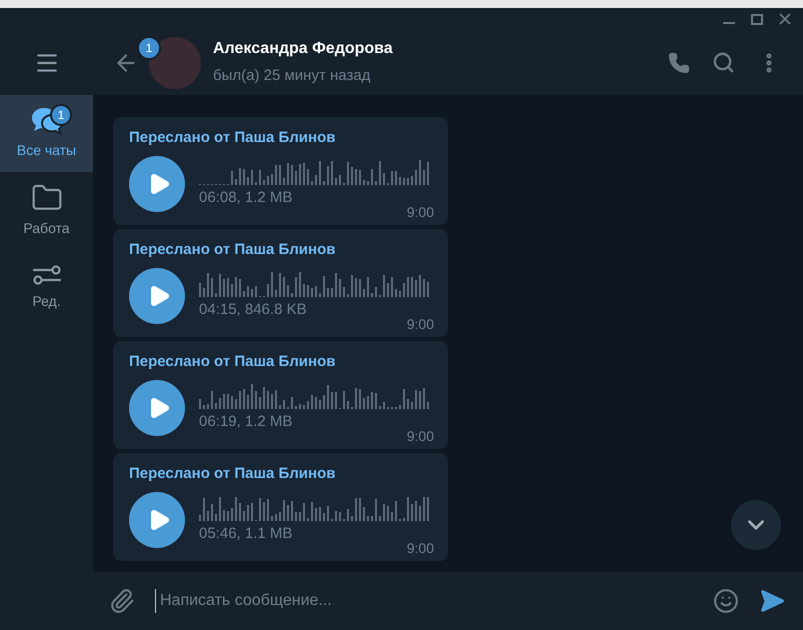 This screenshot has width=803, height=630. I want to click on close-icon, so click(785, 19).